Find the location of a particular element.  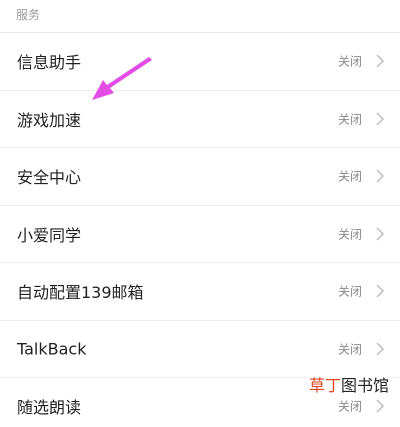

item-label: 信息助手 is located at coordinates (49, 63).